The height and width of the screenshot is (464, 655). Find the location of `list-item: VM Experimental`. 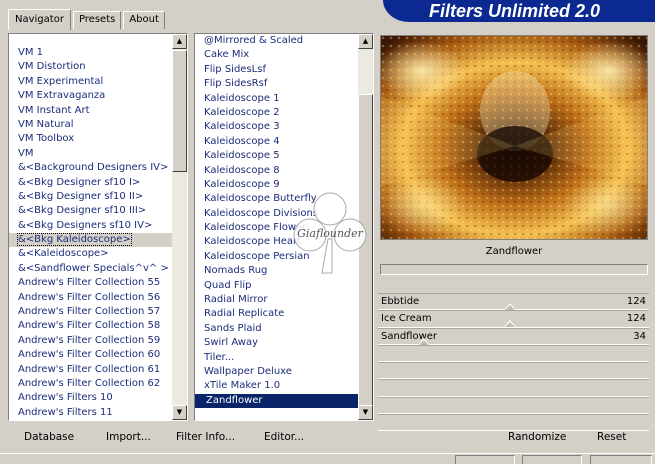

list-item: VM Experimental is located at coordinates (90, 82).